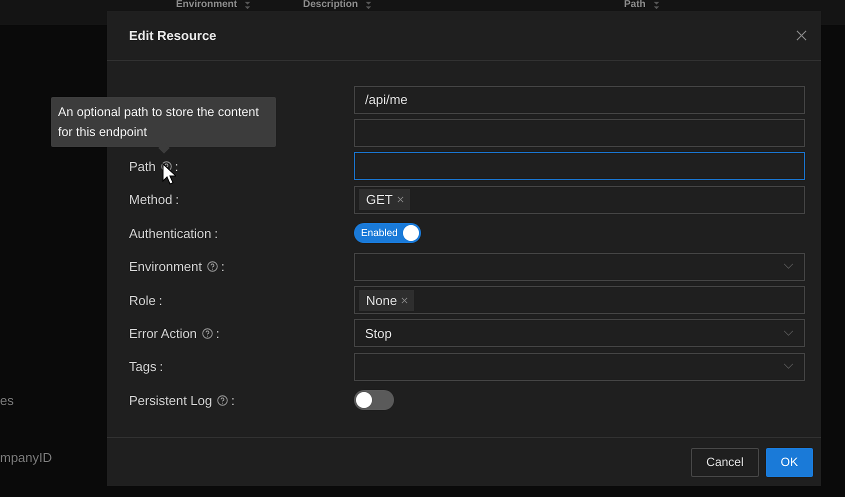 The width and height of the screenshot is (845, 497). Describe the element at coordinates (338, 5) in the screenshot. I see `column-header: Description` at that location.